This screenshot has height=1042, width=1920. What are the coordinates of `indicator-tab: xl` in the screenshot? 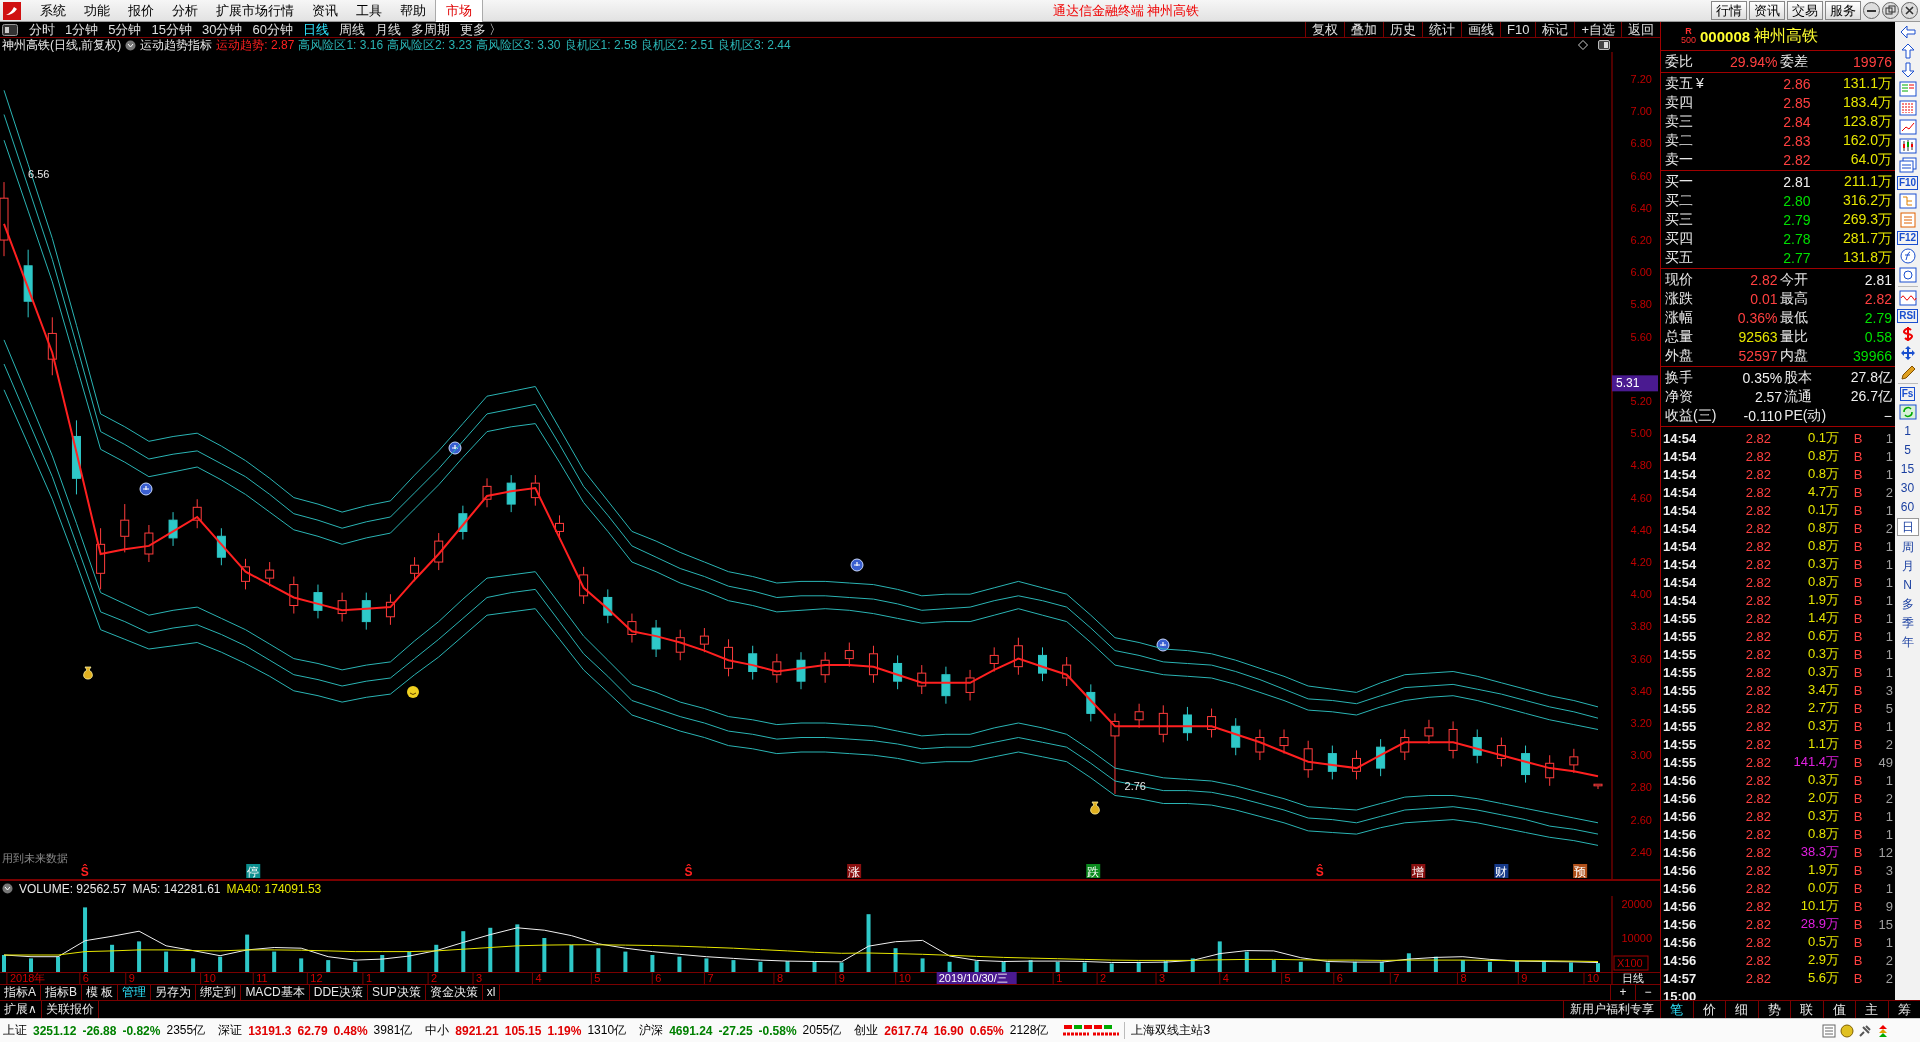 It's located at (491, 992).